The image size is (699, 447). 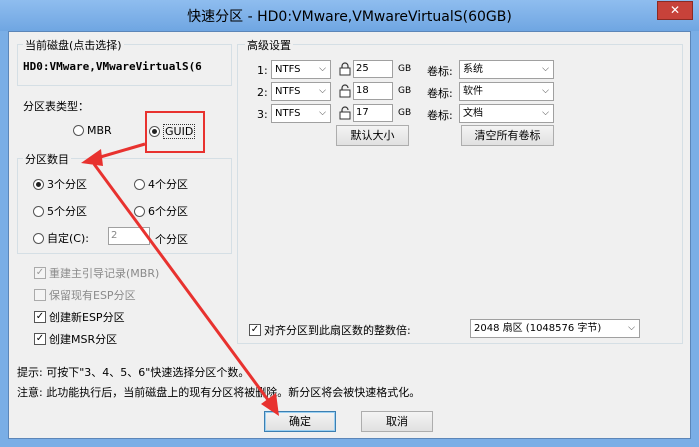 I want to click on arrow-to-ok-button, so click(x=182, y=284).